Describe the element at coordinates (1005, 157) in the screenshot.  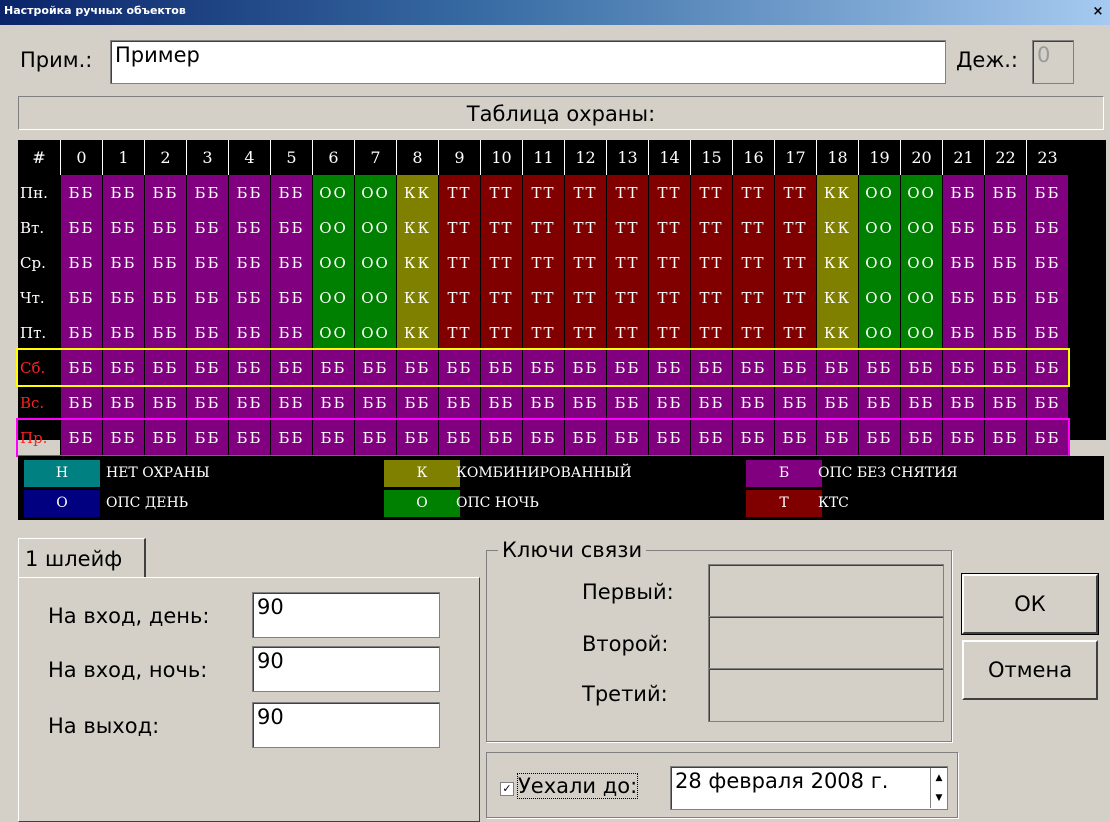
I see `hour-header: 22` at that location.